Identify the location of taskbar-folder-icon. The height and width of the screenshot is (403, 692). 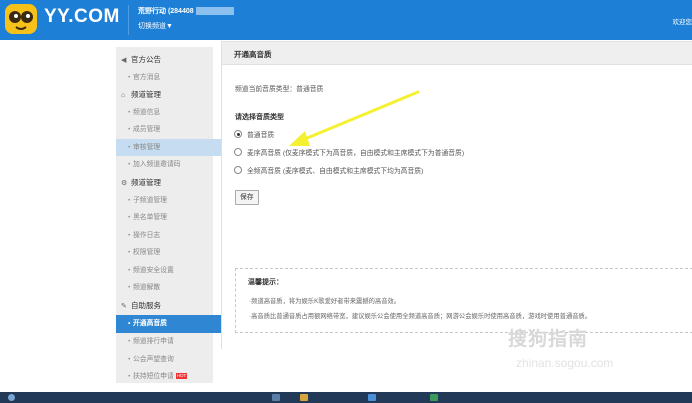
(304, 397).